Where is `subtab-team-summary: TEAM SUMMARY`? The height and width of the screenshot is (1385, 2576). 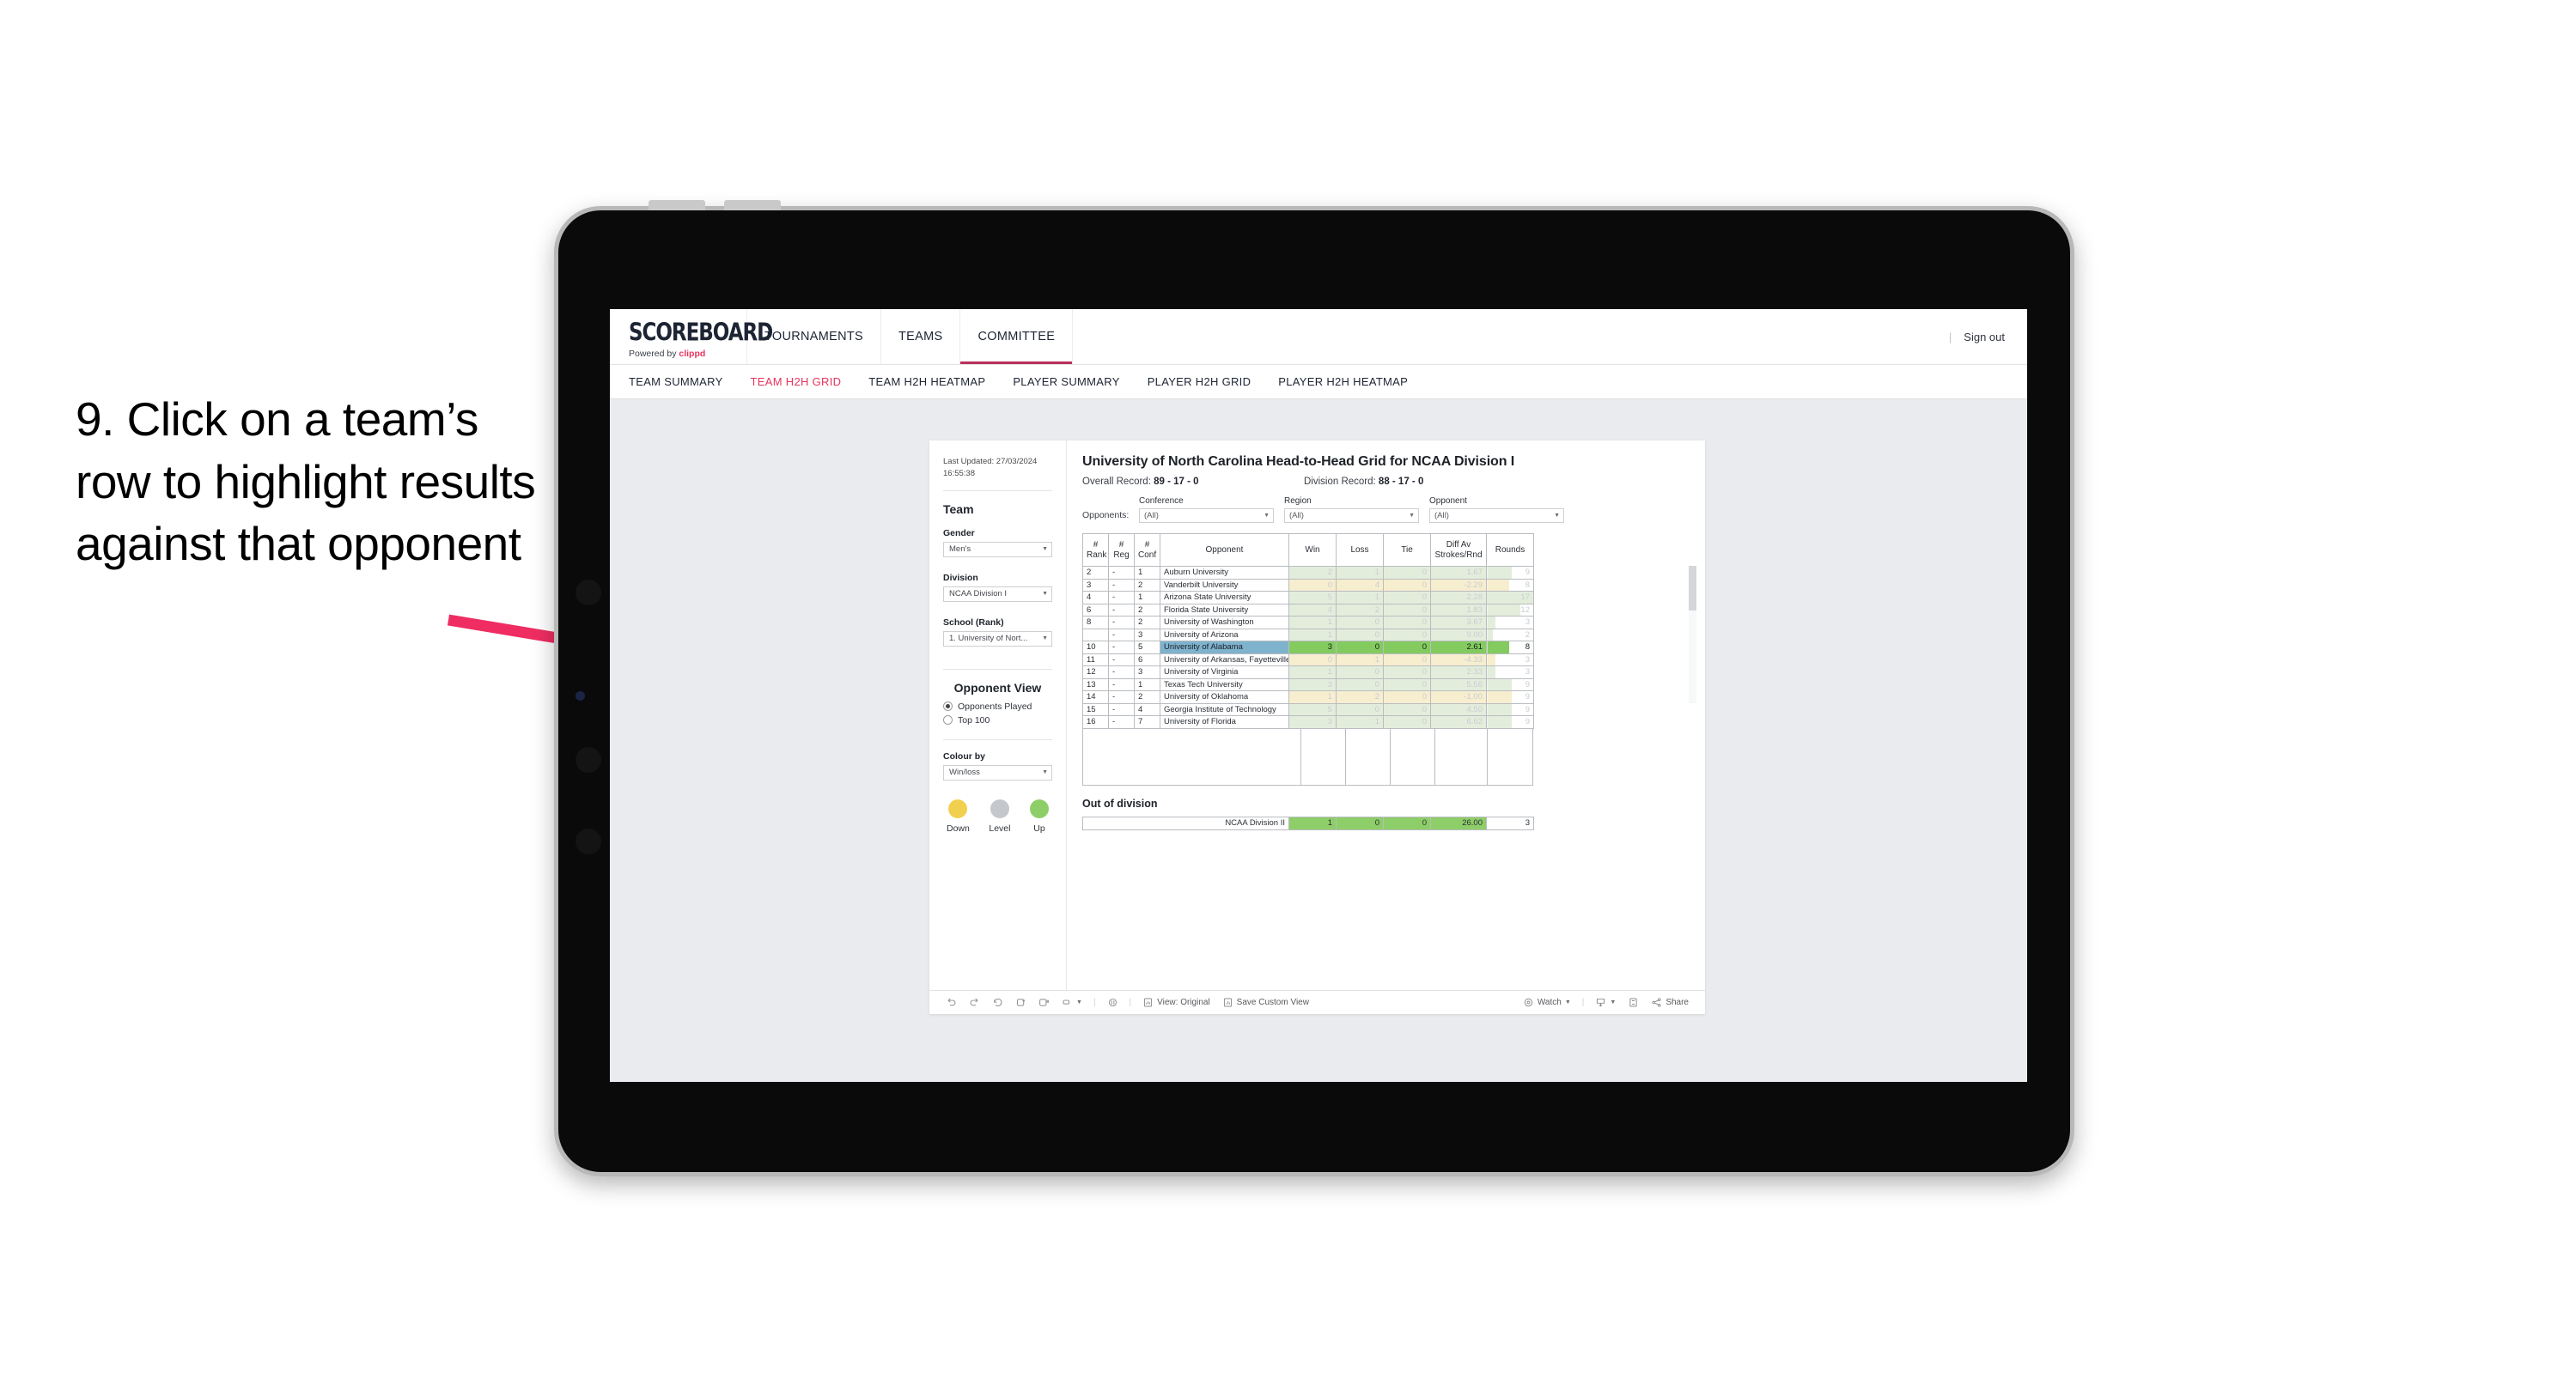 subtab-team-summary: TEAM SUMMARY is located at coordinates (676, 381).